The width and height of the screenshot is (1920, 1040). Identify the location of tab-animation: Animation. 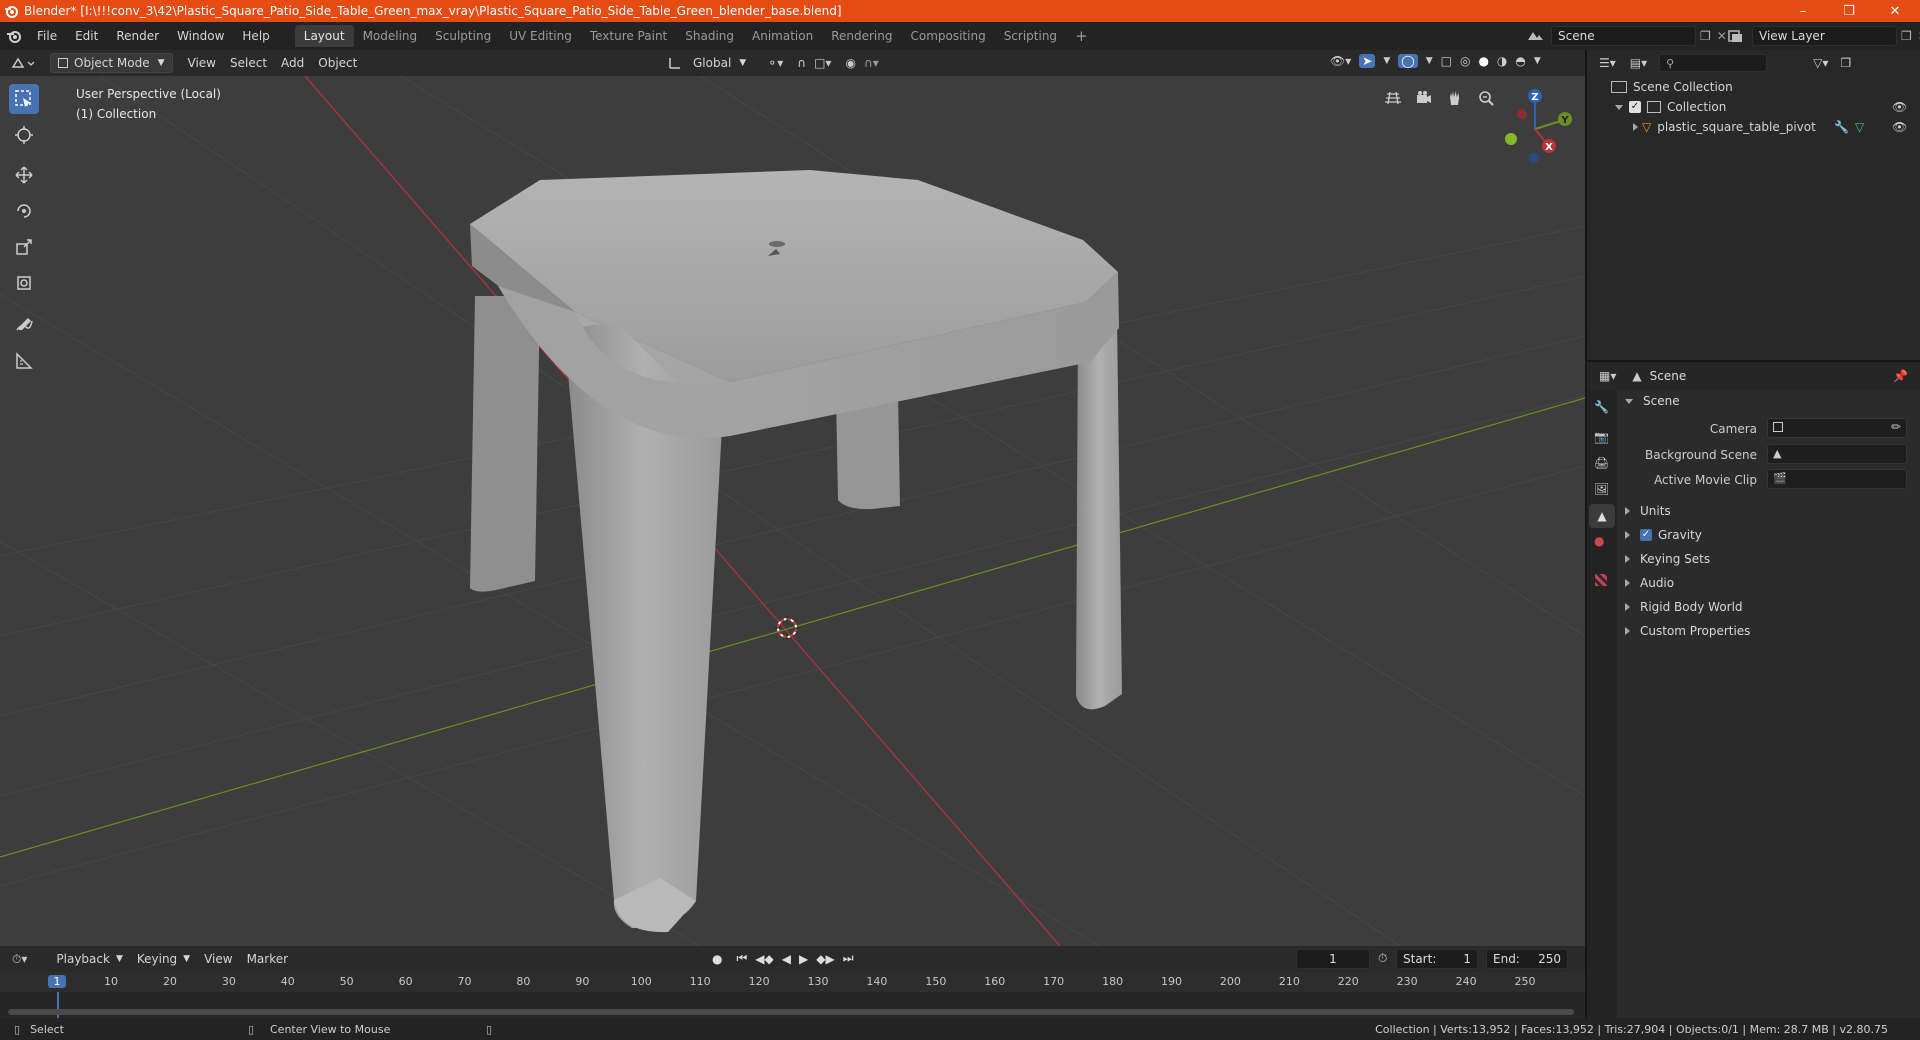
(782, 36).